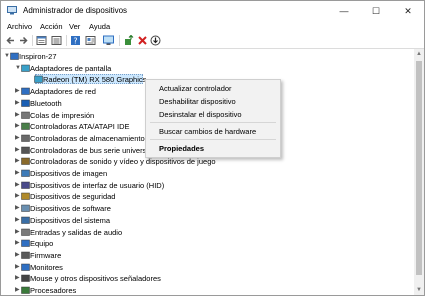 The image size is (425, 297). I want to click on ctx-update-driver: Actualizar controlador, so click(195, 88).